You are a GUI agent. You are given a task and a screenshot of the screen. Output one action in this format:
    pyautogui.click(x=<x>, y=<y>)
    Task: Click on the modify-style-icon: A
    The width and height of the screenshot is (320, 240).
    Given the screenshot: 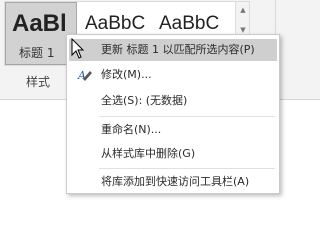 What is the action you would take?
    pyautogui.click(x=84, y=75)
    